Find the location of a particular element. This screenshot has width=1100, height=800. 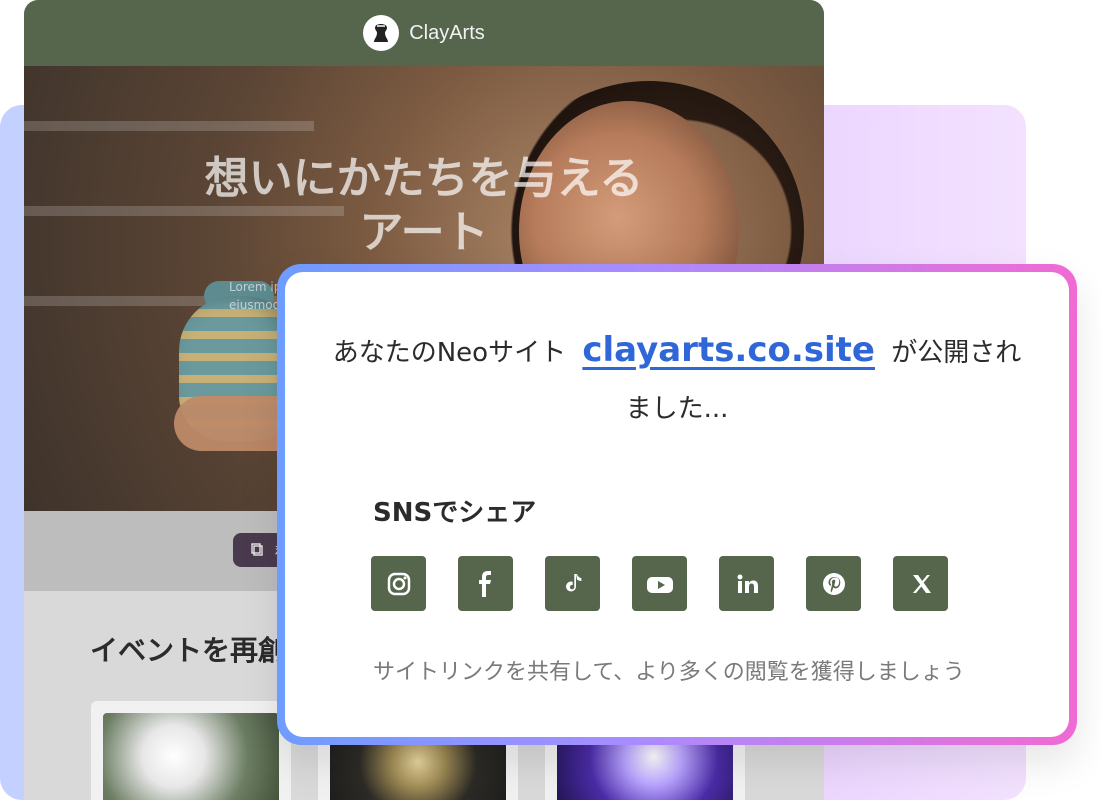

share-x-button is located at coordinates (920, 583).